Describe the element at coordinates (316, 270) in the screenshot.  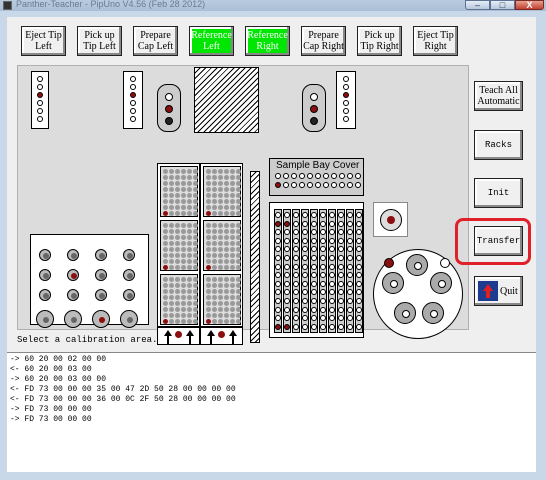
I see `sample-bay-rack` at that location.